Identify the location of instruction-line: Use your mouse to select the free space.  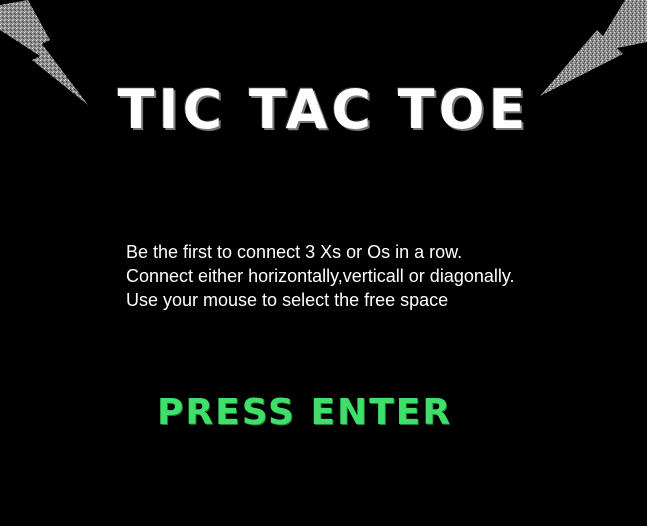
(287, 300).